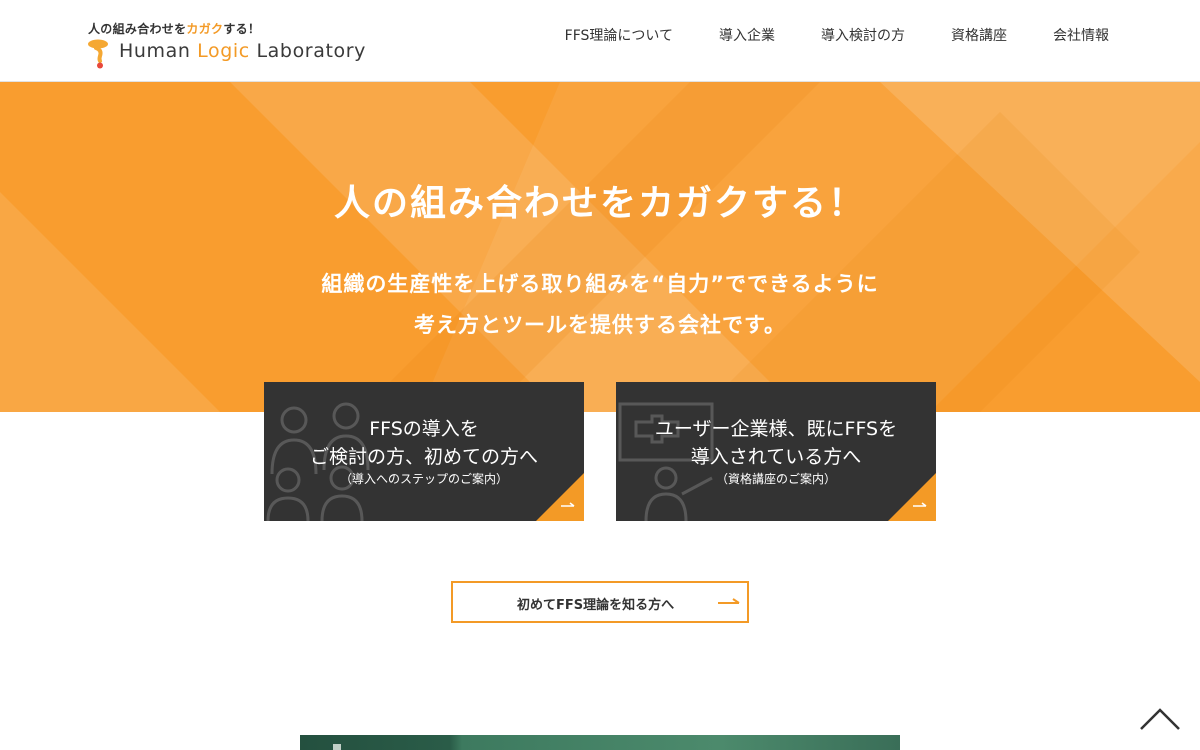 This screenshot has height=750, width=1200. What do you see at coordinates (137, 29) in the screenshot?
I see `logo-tagline-text: 人の組み合わせを` at bounding box center [137, 29].